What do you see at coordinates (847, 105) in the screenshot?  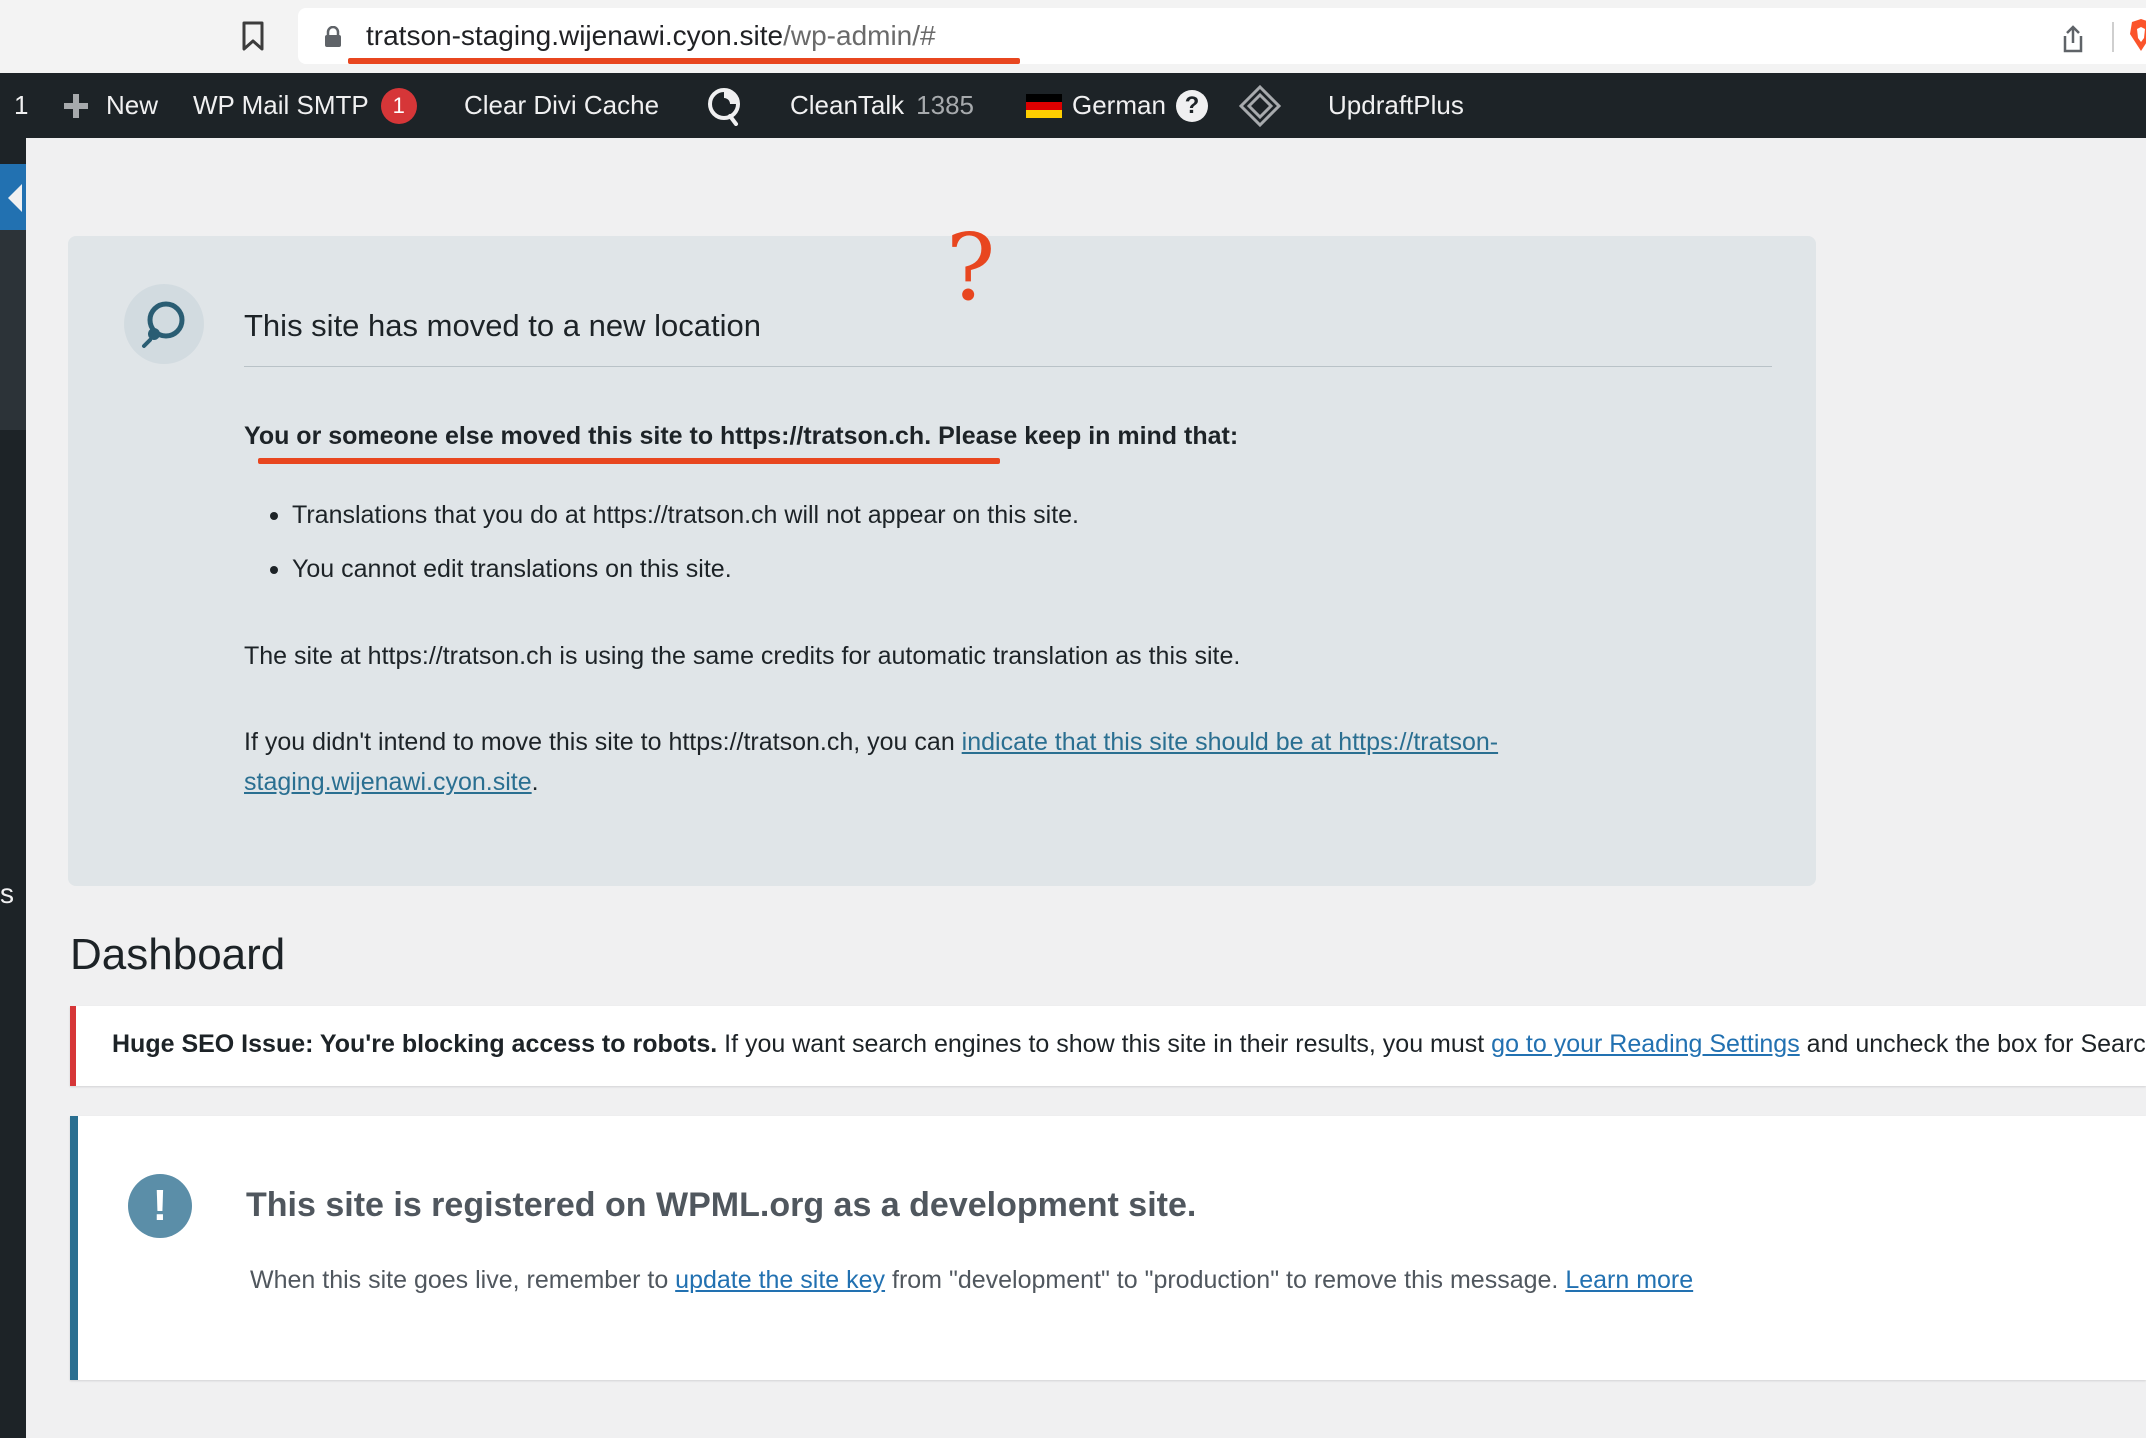 I see `cleantalk-label: CleanTalk` at bounding box center [847, 105].